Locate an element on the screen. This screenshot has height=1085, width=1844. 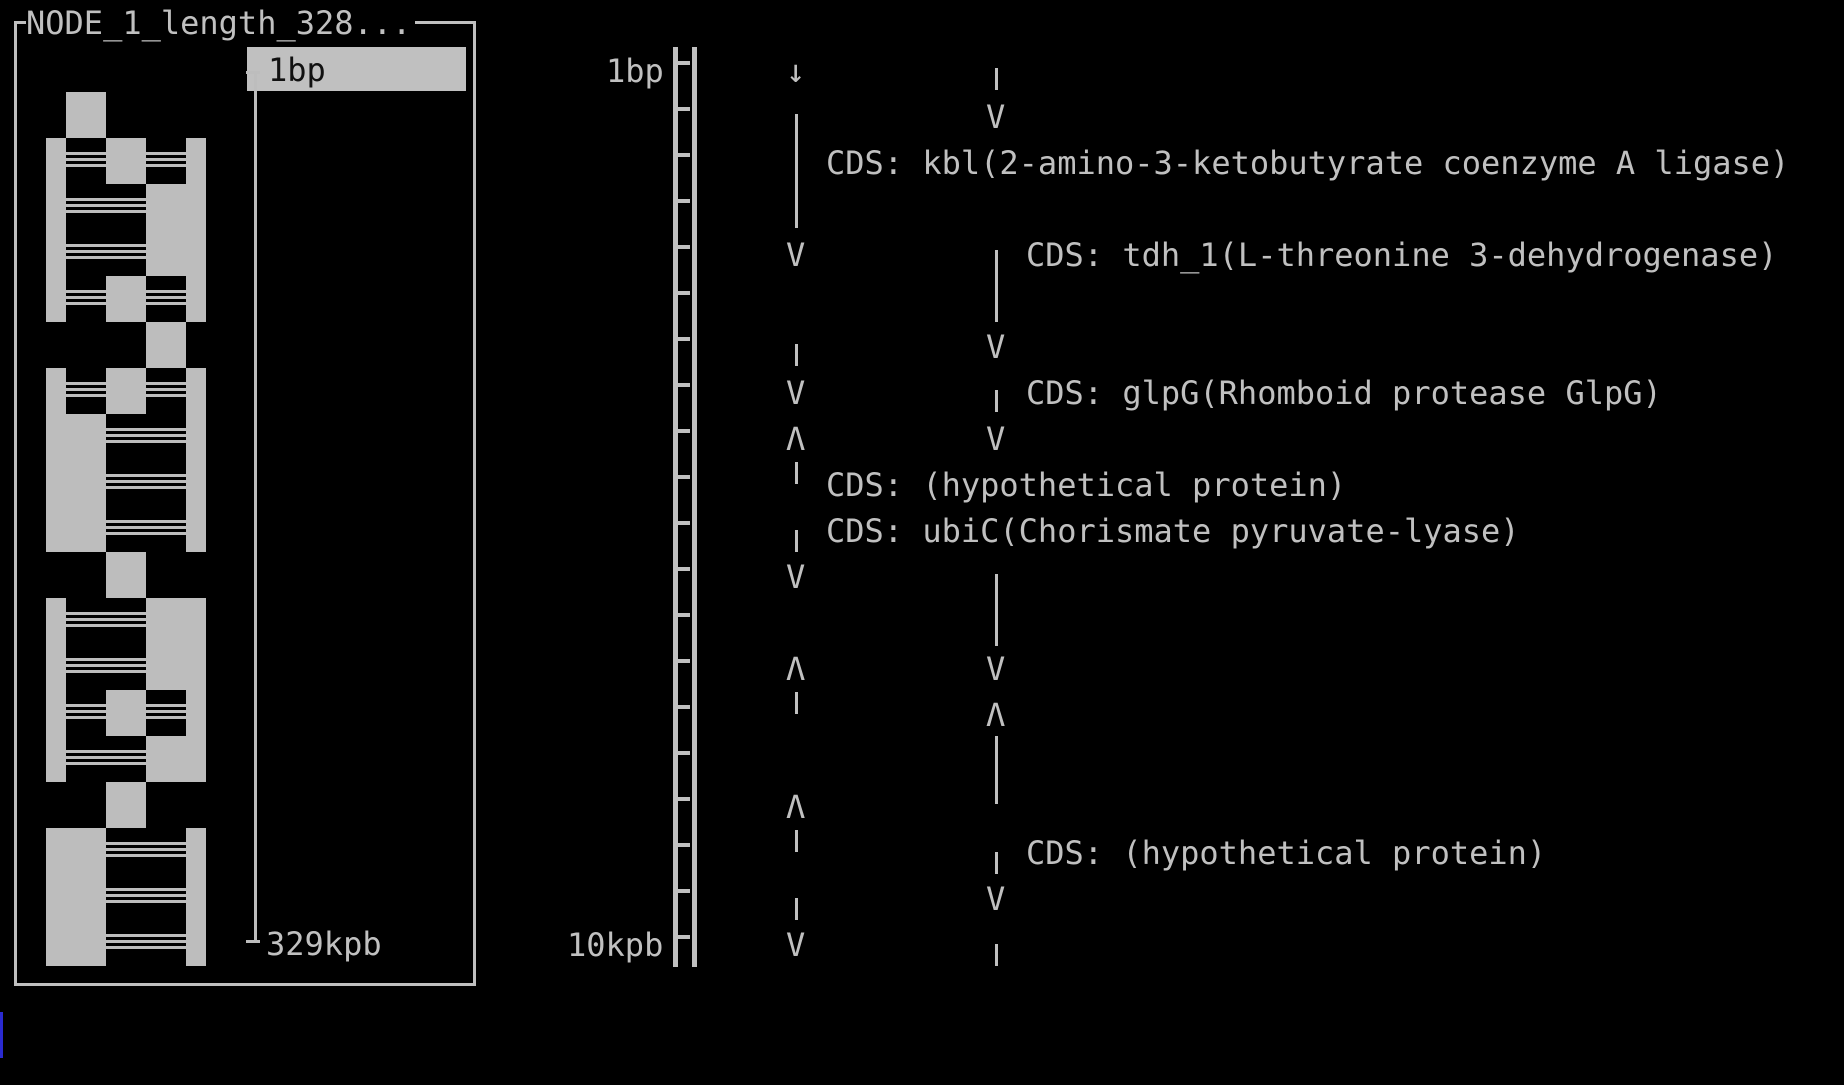
strand1-caret-3: Λ is located at coordinates (796, 807).